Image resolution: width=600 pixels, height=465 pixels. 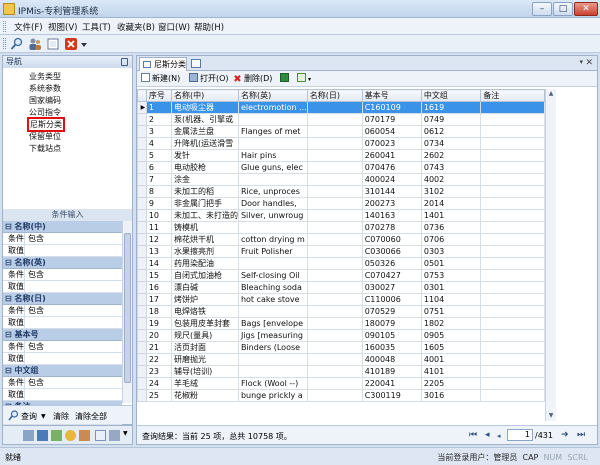 What do you see at coordinates (272, 96) in the screenshot?
I see `column-header-name-en: 名称(英)` at bounding box center [272, 96].